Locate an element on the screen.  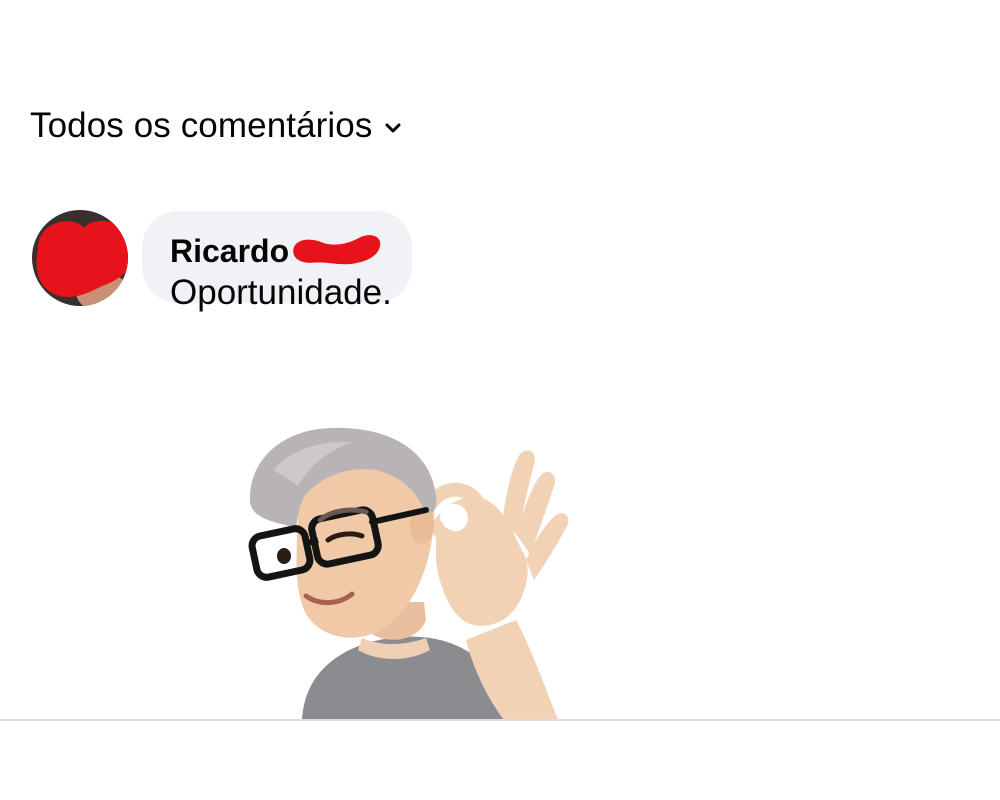
chevron-down-icon is located at coordinates (393, 128).